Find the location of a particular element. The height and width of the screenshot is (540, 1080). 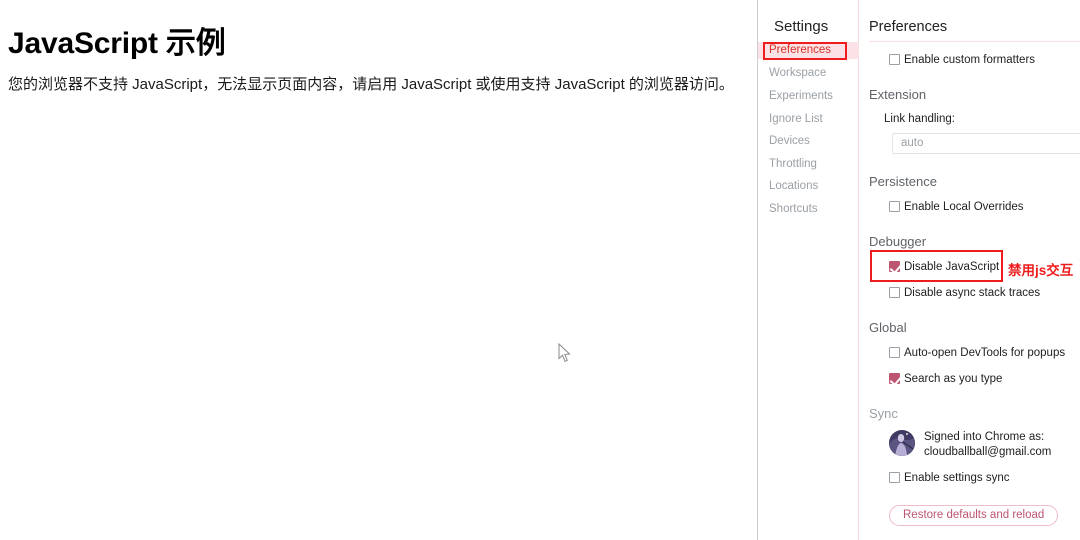

checkbox-row-search-as-you-type: Search as you type is located at coordinates (945, 379).